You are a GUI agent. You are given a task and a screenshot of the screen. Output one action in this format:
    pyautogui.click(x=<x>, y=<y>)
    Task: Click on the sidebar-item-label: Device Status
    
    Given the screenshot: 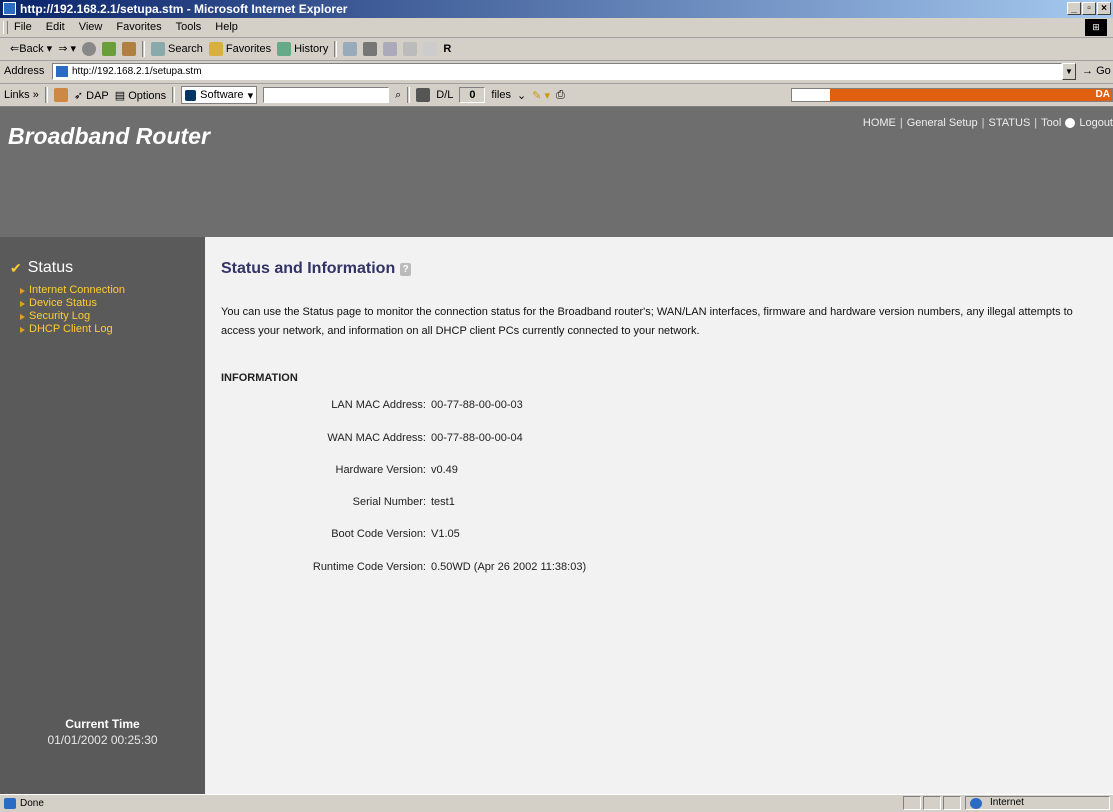 What is the action you would take?
    pyautogui.click(x=63, y=303)
    